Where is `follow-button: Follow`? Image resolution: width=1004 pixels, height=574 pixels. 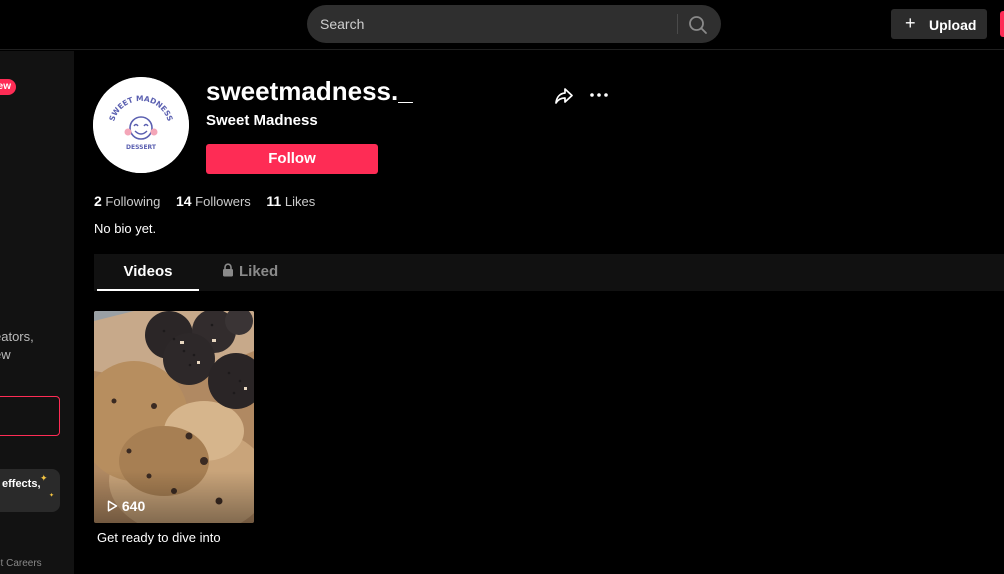
follow-button: Follow is located at coordinates (292, 159).